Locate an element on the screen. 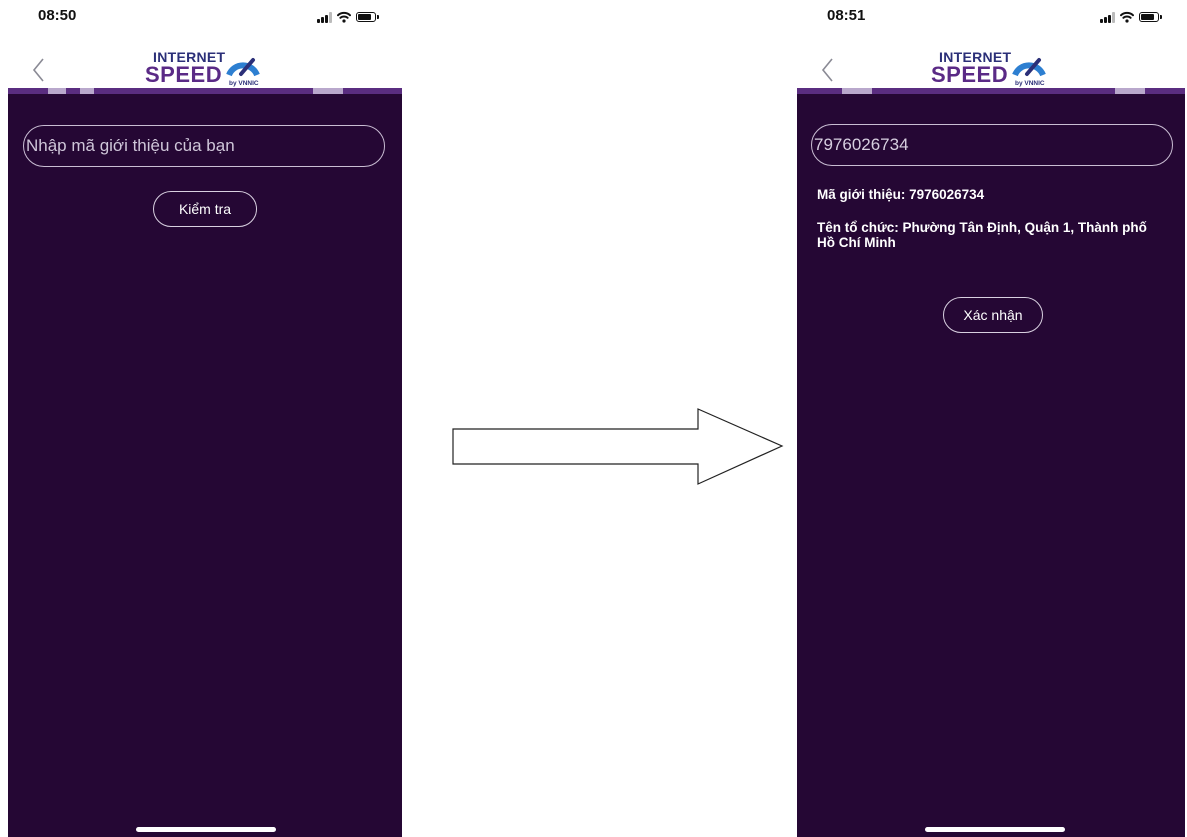 The image size is (1187, 837). status-bar: 08:50 is located at coordinates (205, 17).